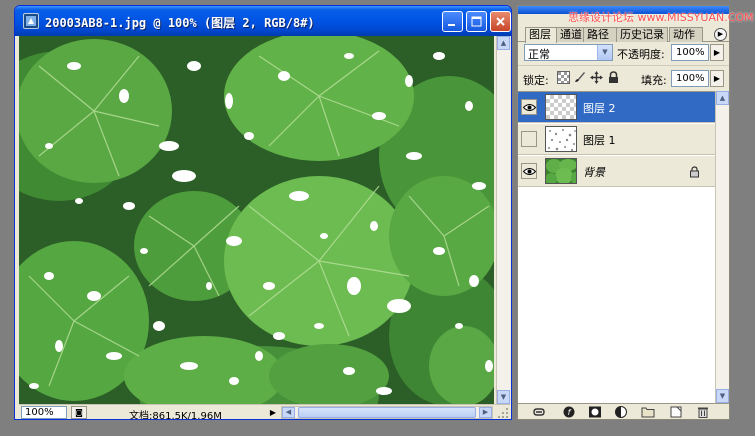  What do you see at coordinates (623, 77) in the screenshot?
I see `lock-row: 锁定: 填充: 100% ▶` at bounding box center [623, 77].